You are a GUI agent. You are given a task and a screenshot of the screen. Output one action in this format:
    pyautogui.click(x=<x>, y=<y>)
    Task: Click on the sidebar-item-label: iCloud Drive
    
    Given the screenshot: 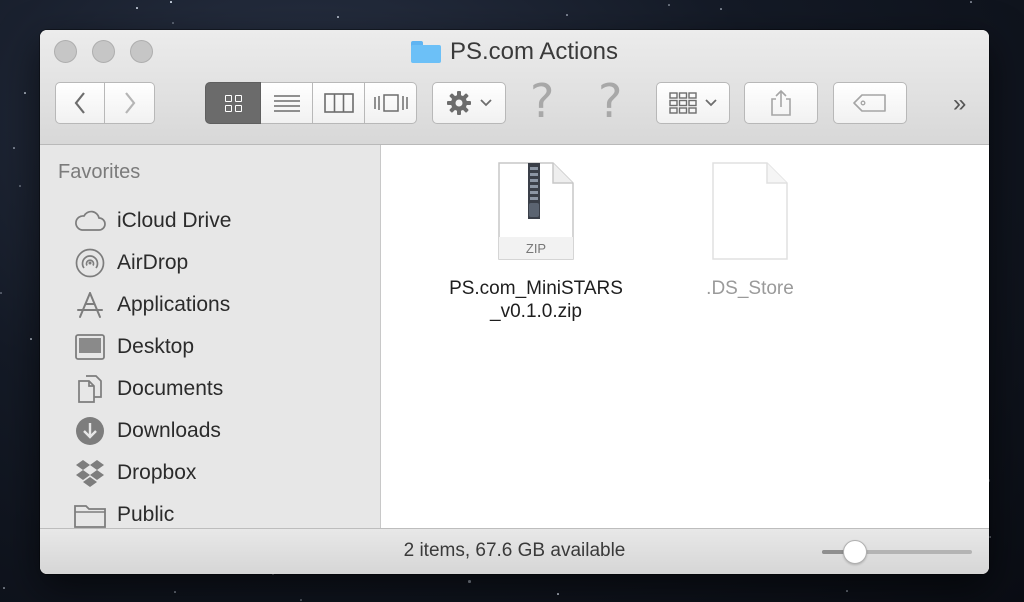 What is the action you would take?
    pyautogui.click(x=174, y=220)
    